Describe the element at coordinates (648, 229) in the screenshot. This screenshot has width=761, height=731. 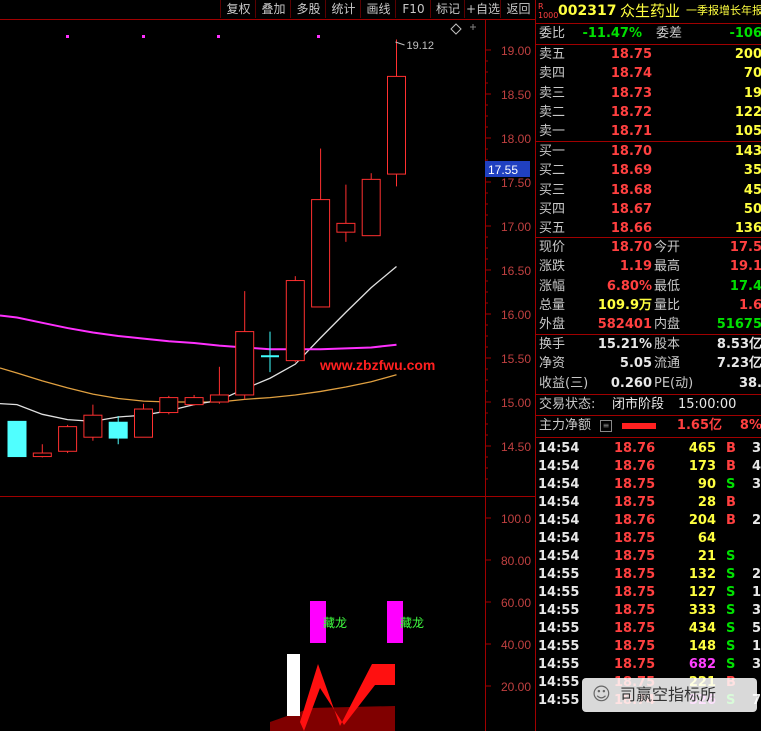
I see `bid-row: 买五 18.66 136` at that location.